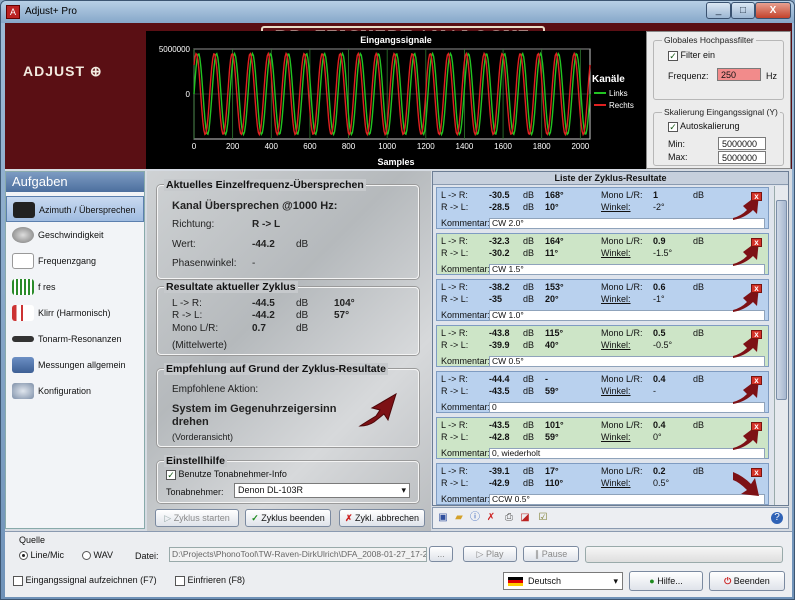  I want to click on entry-comment-input: CCW 0.5°, so click(627, 499).